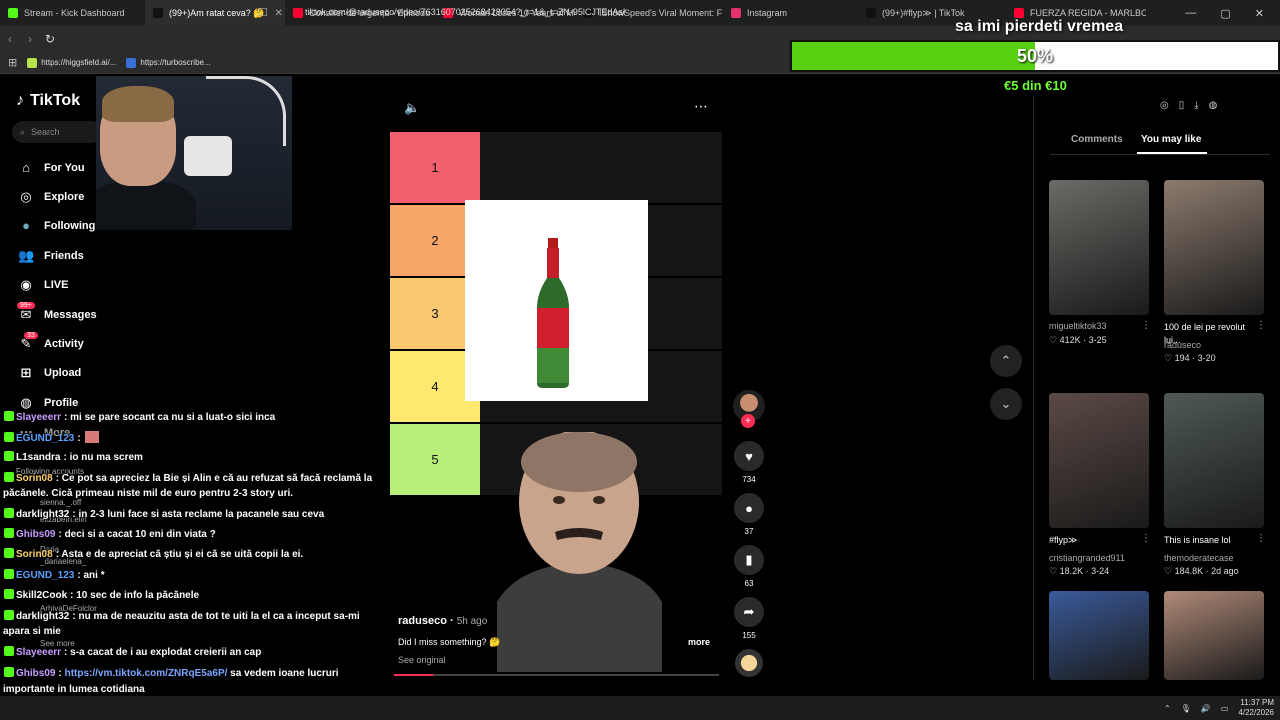 This screenshot has height=720, width=1280. I want to click on chat-link: https://vm.tiktok.com/ZNRqE5a6P/, so click(146, 673).